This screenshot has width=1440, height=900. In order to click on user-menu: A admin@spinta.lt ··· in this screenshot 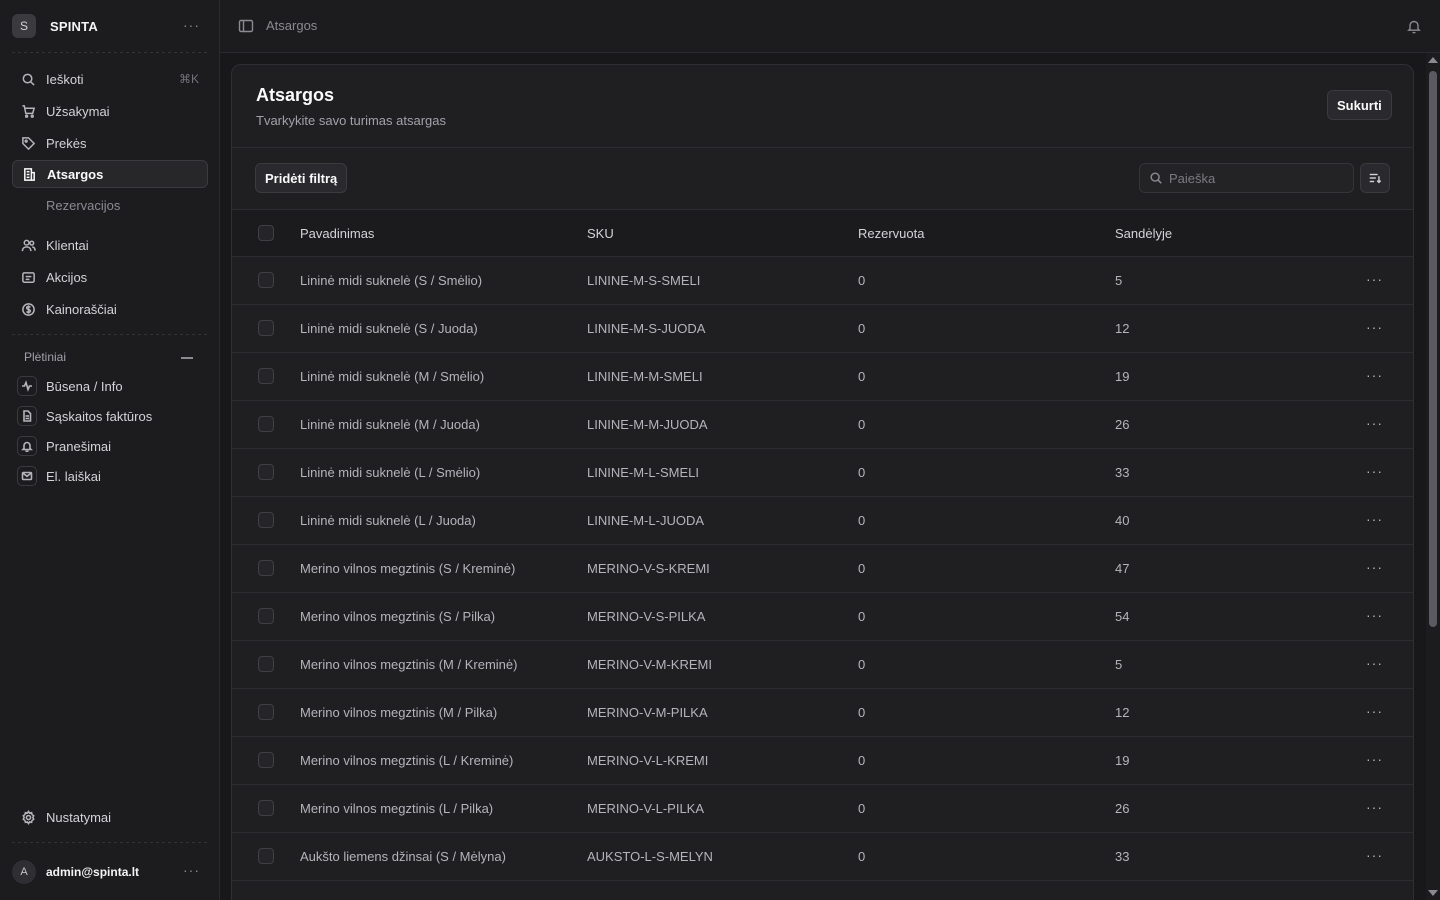, I will do `click(110, 872)`.